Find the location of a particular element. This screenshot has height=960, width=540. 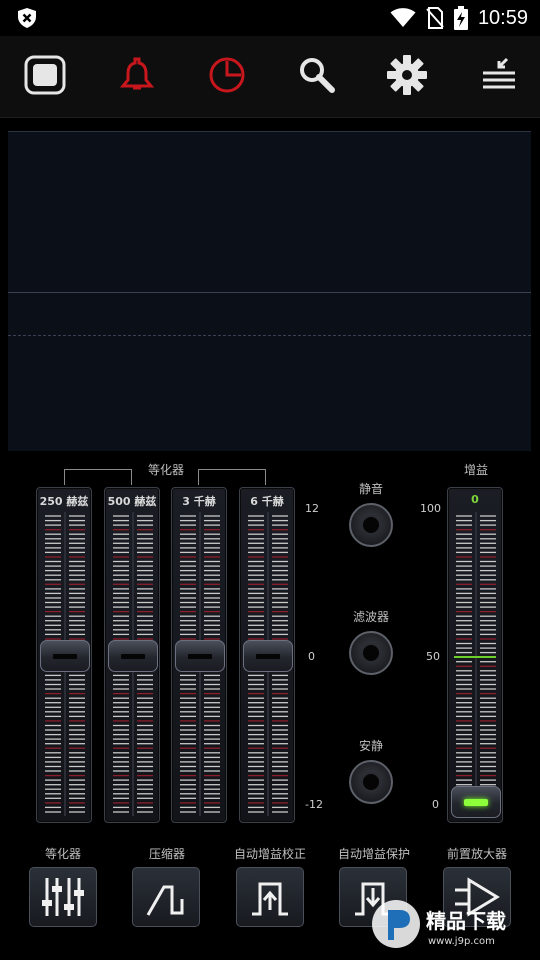

menu-button is located at coordinates (499, 75).